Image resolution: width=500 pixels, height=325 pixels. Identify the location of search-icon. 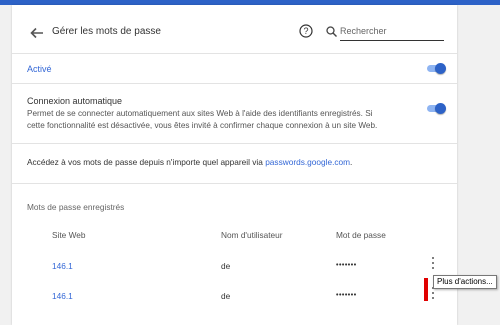
(331, 31).